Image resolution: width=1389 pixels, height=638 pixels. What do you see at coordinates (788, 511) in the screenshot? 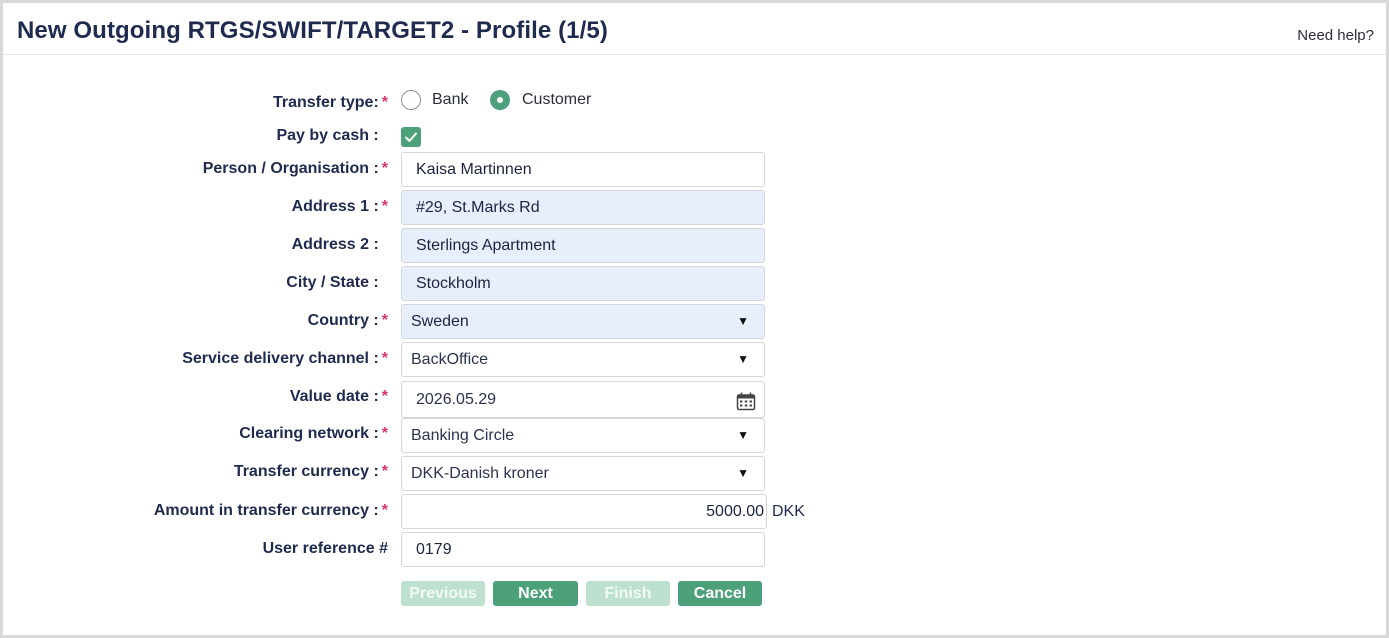
I see `amount-currency-unit: DKK` at bounding box center [788, 511].